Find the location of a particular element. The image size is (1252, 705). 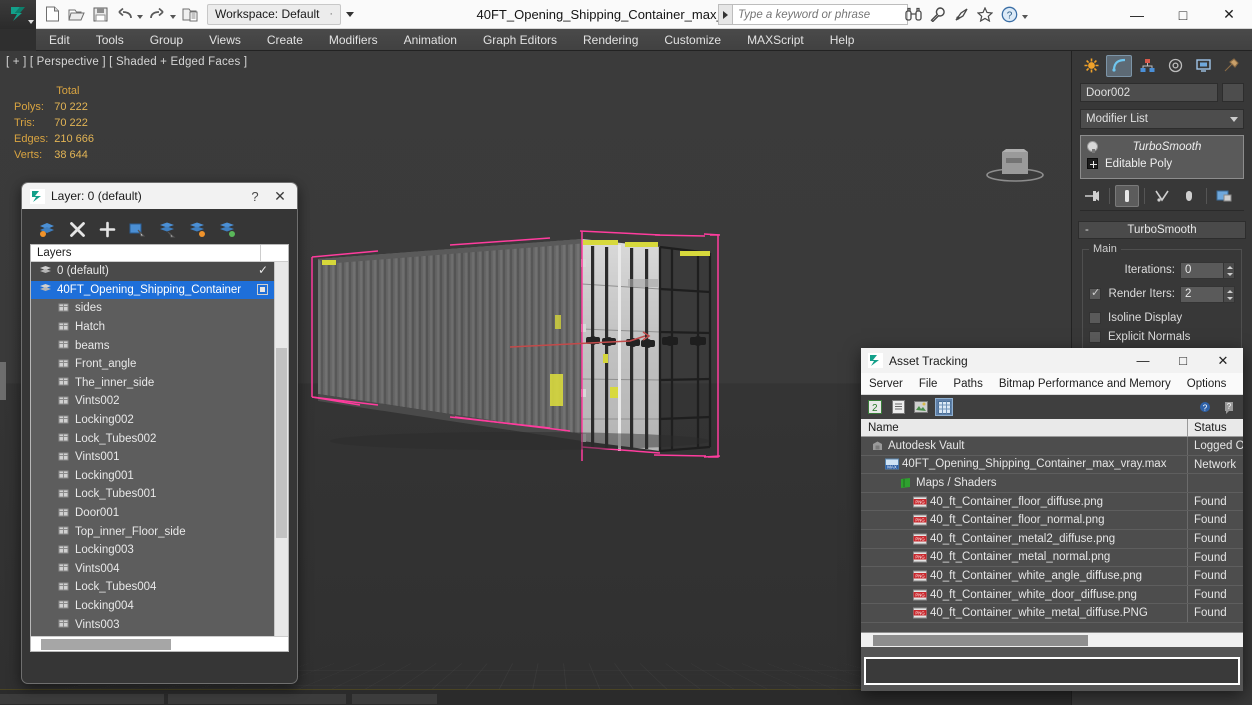

menu-item-group: Group is located at coordinates (166, 40).